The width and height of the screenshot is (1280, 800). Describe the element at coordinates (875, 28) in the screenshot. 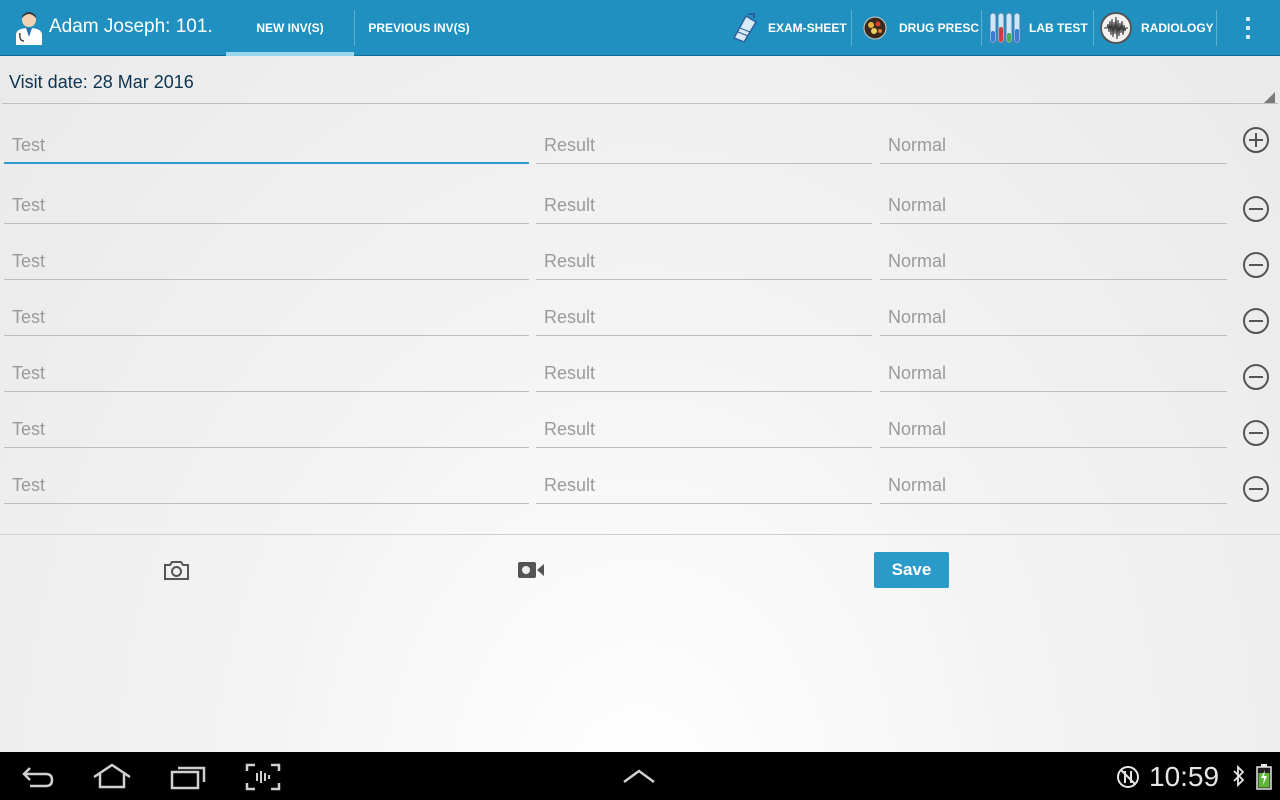

I see `pills-icon` at that location.